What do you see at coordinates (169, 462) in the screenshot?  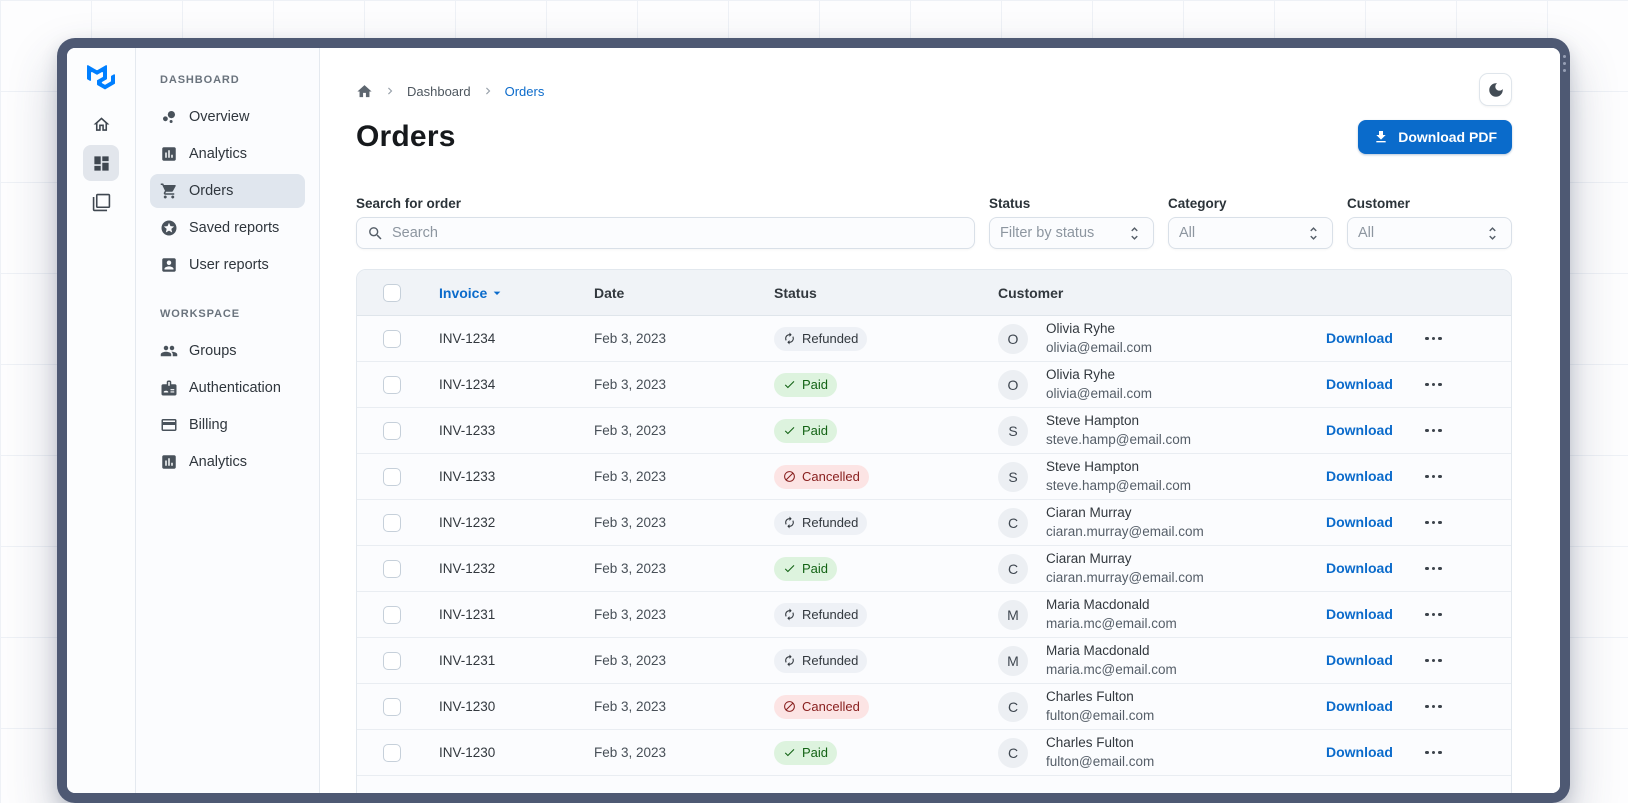 I see `bar-chart-icon` at bounding box center [169, 462].